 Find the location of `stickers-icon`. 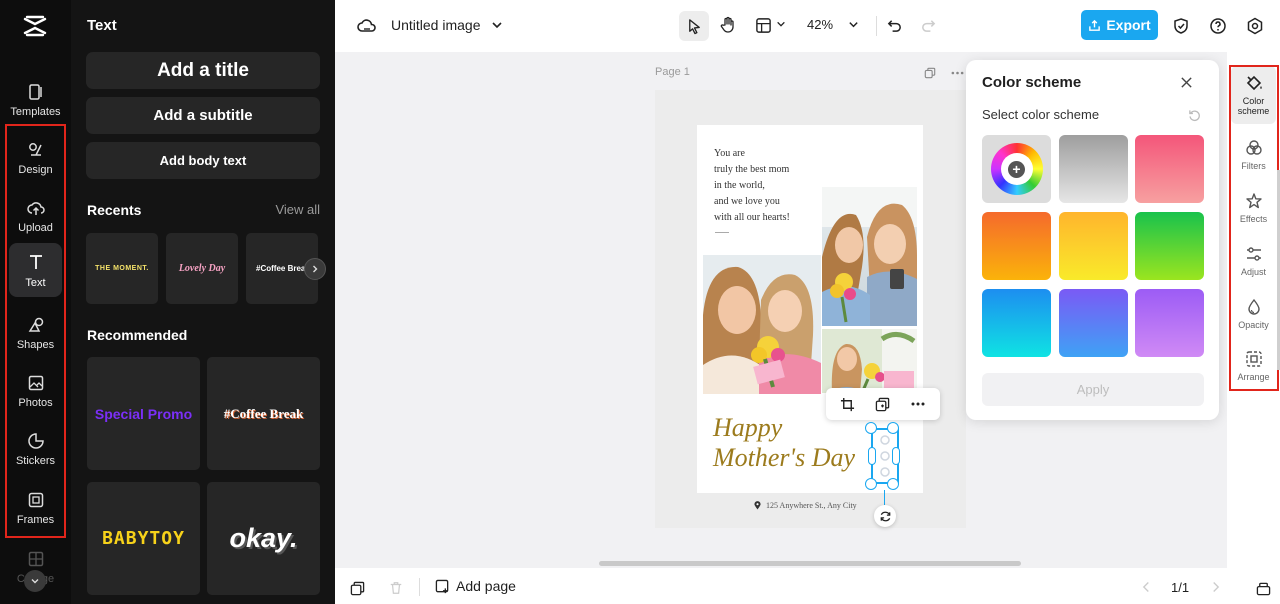

stickers-icon is located at coordinates (35, 440).